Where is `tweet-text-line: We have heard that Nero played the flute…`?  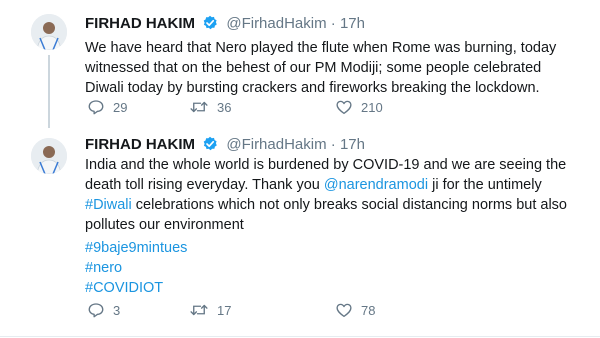 tweet-text-line: We have heard that Nero played the flute… is located at coordinates (321, 48).